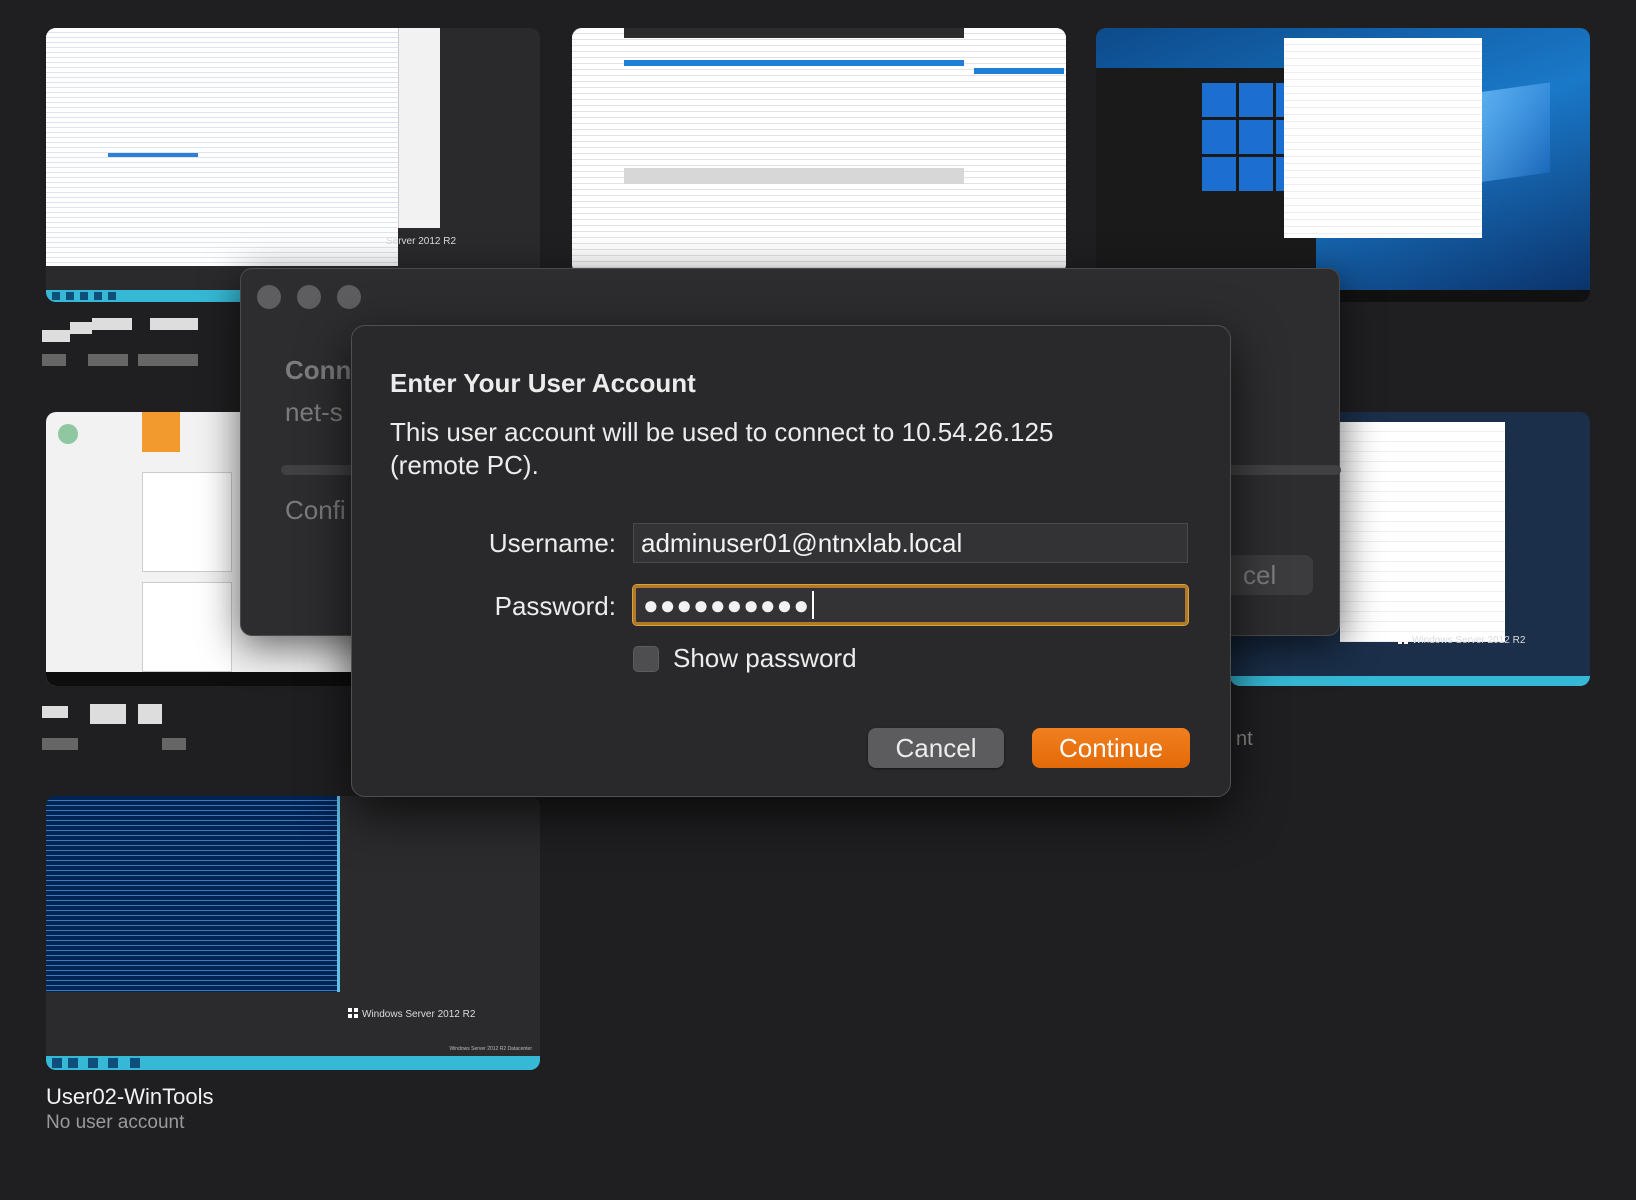  Describe the element at coordinates (1383, 138) in the screenshot. I see `explorer-window` at that location.